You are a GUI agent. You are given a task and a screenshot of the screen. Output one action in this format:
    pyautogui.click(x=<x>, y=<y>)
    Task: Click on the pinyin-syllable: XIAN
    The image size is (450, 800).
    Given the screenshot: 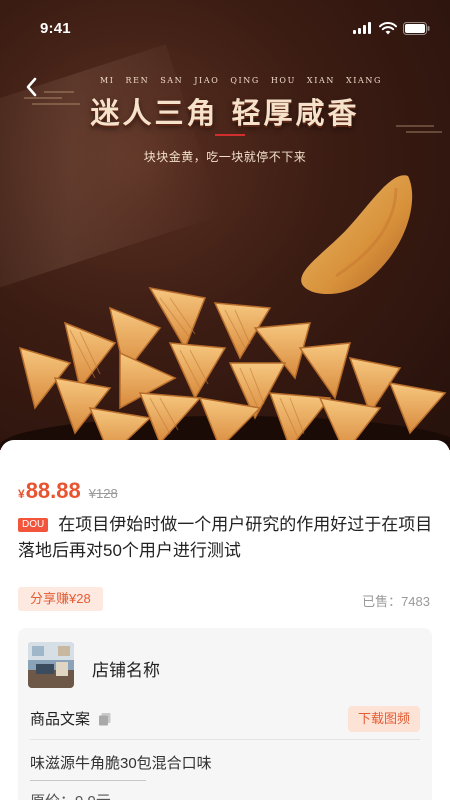 What is the action you would take?
    pyautogui.click(x=320, y=80)
    